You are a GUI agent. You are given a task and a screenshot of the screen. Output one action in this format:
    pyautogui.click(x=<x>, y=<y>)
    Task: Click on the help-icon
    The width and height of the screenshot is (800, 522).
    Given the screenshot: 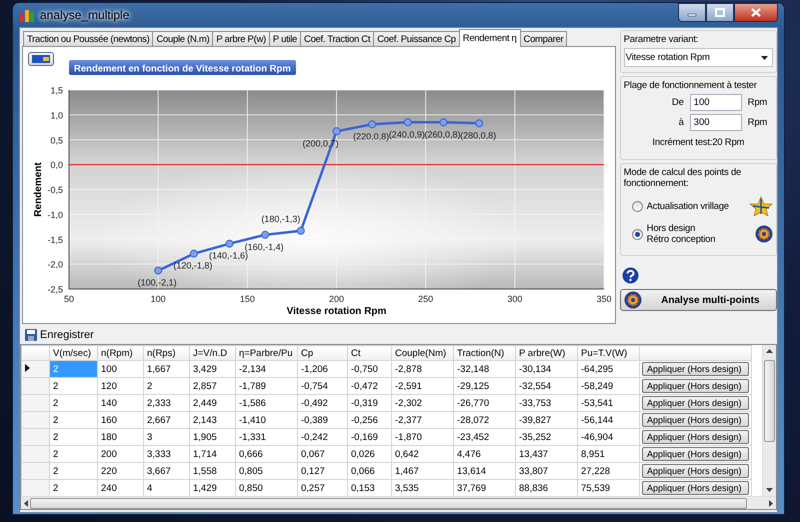 What is the action you would take?
    pyautogui.click(x=630, y=275)
    